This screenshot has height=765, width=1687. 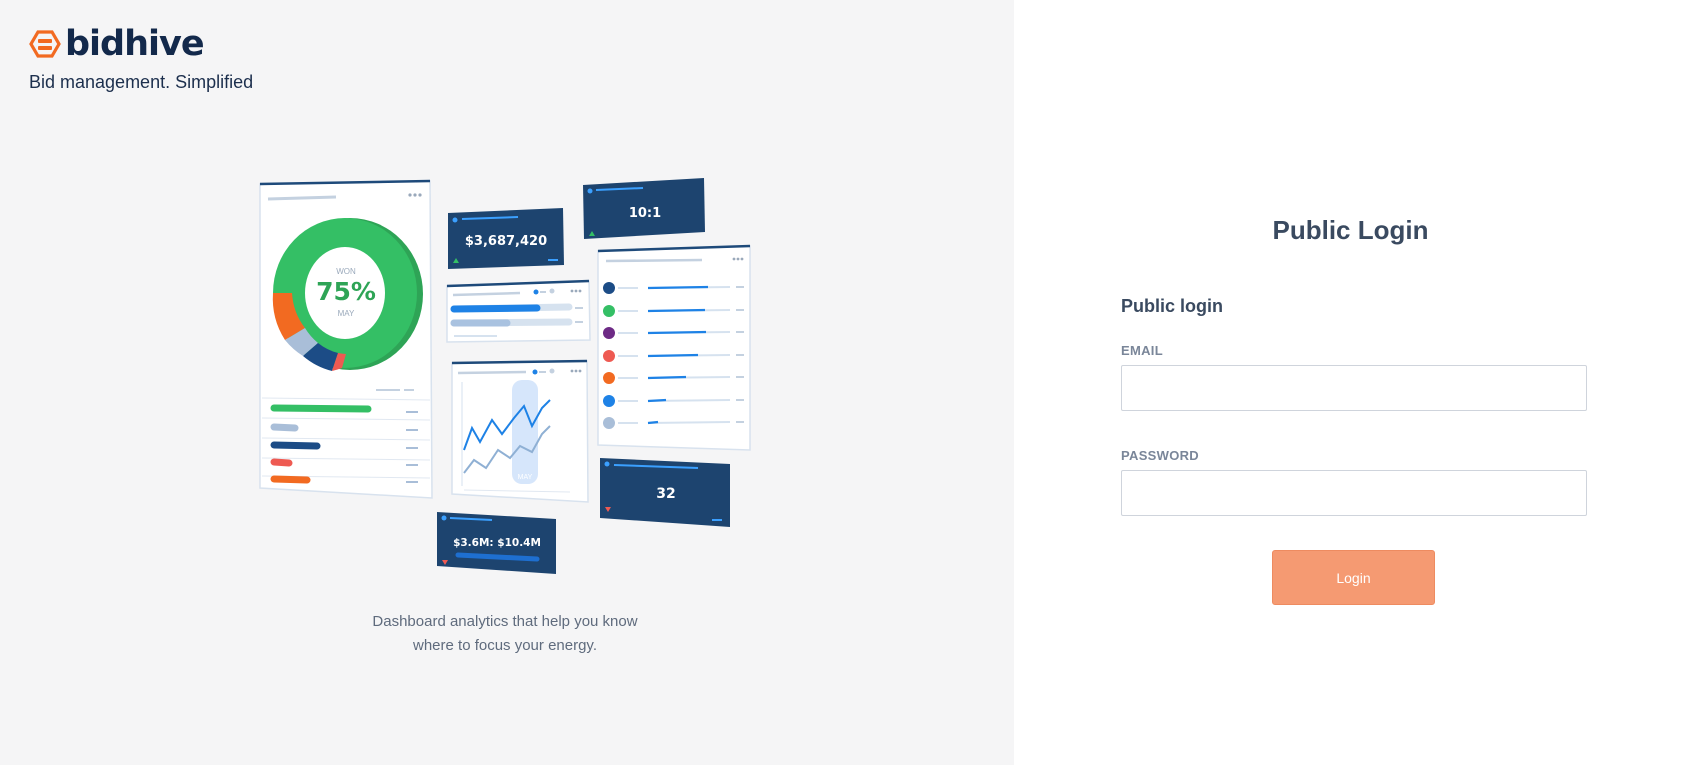 I want to click on range-card: $3.6M: $10.4M, so click(x=496, y=543).